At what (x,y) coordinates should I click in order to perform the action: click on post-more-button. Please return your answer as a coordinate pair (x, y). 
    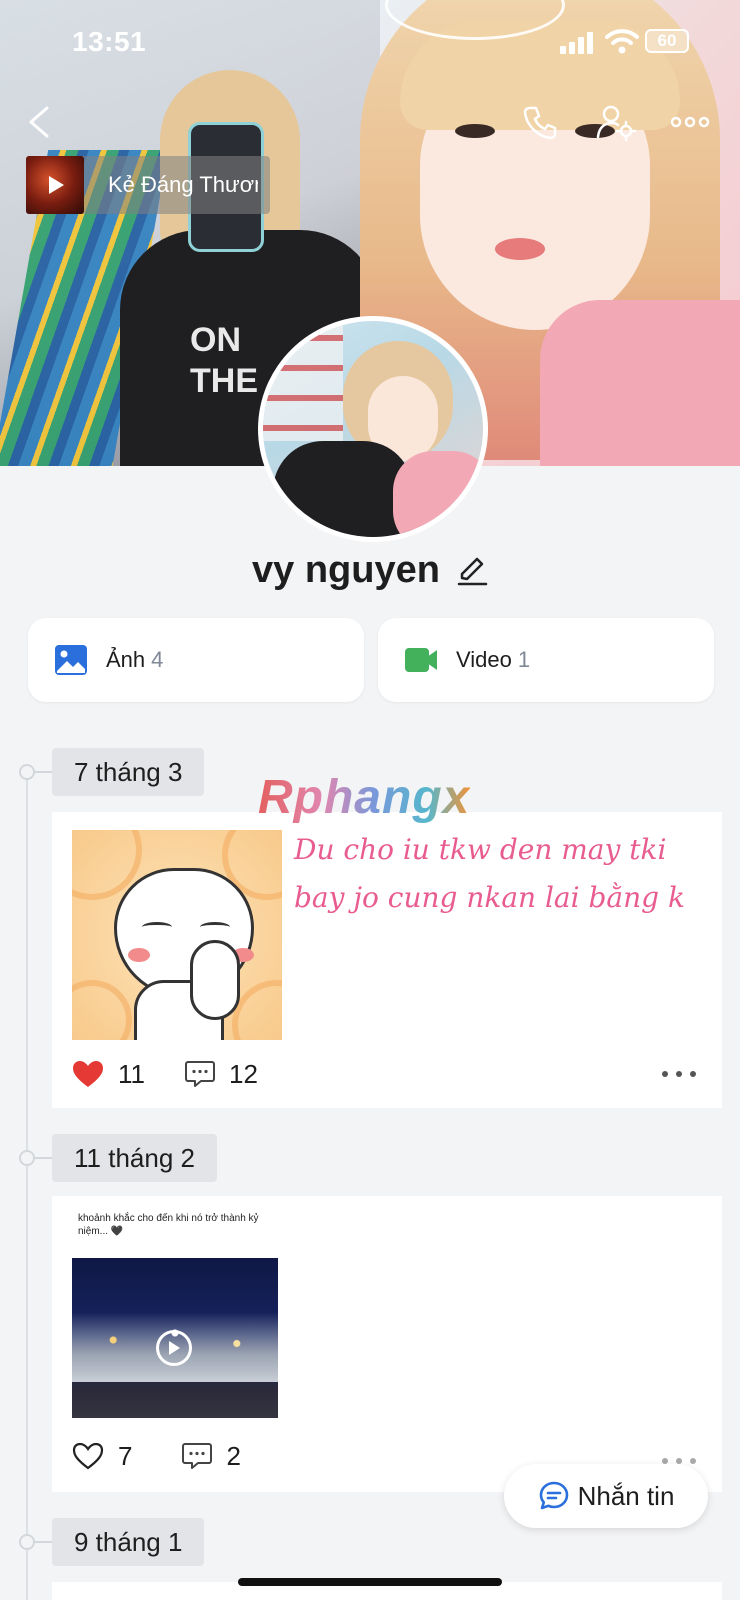
    Looking at the image, I should click on (679, 1074).